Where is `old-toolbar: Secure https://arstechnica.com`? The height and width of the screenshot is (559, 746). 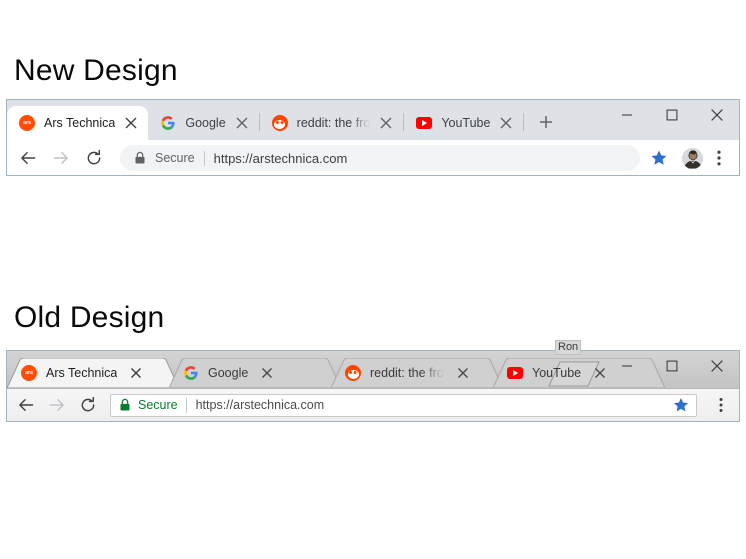 old-toolbar: Secure https://arstechnica.com is located at coordinates (373, 404).